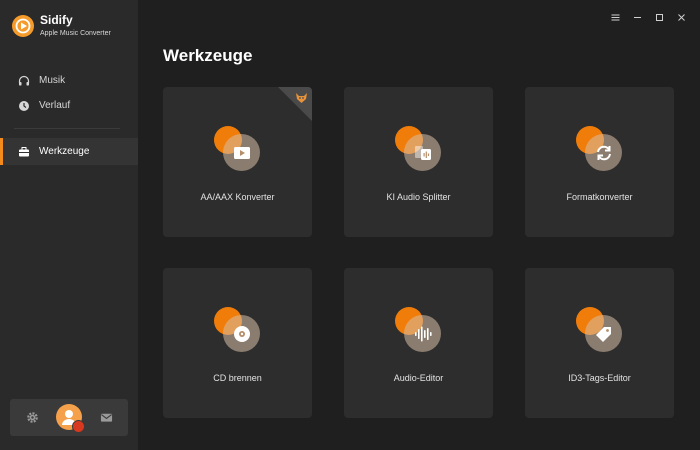 Image resolution: width=700 pixels, height=450 pixels. I want to click on brand: Sidify Apple Music Converter, so click(61, 25).